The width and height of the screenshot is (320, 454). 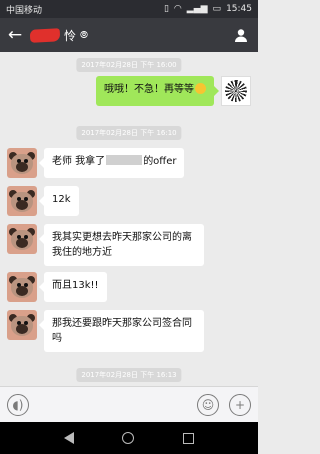 What do you see at coordinates (69, 438) in the screenshot?
I see `nav-back-icon` at bounding box center [69, 438].